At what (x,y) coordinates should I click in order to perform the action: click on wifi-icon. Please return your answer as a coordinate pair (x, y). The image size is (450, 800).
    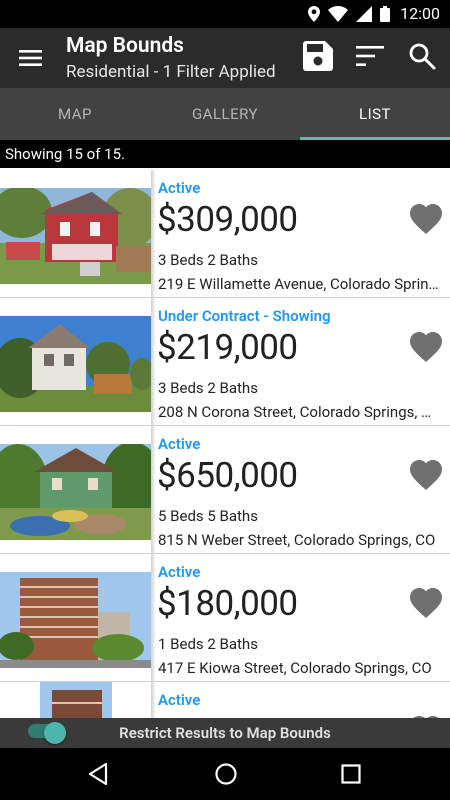
    Looking at the image, I should click on (338, 13).